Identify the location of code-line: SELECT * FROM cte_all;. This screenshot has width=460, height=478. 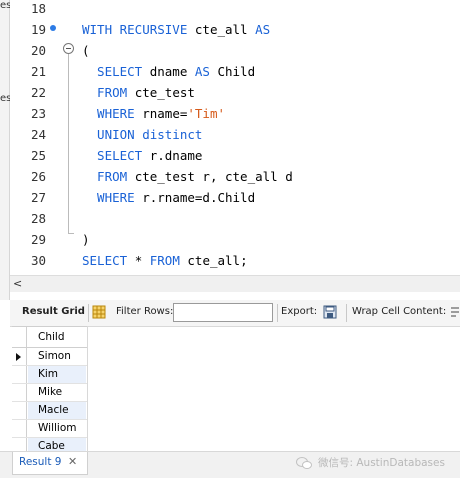
(165, 260).